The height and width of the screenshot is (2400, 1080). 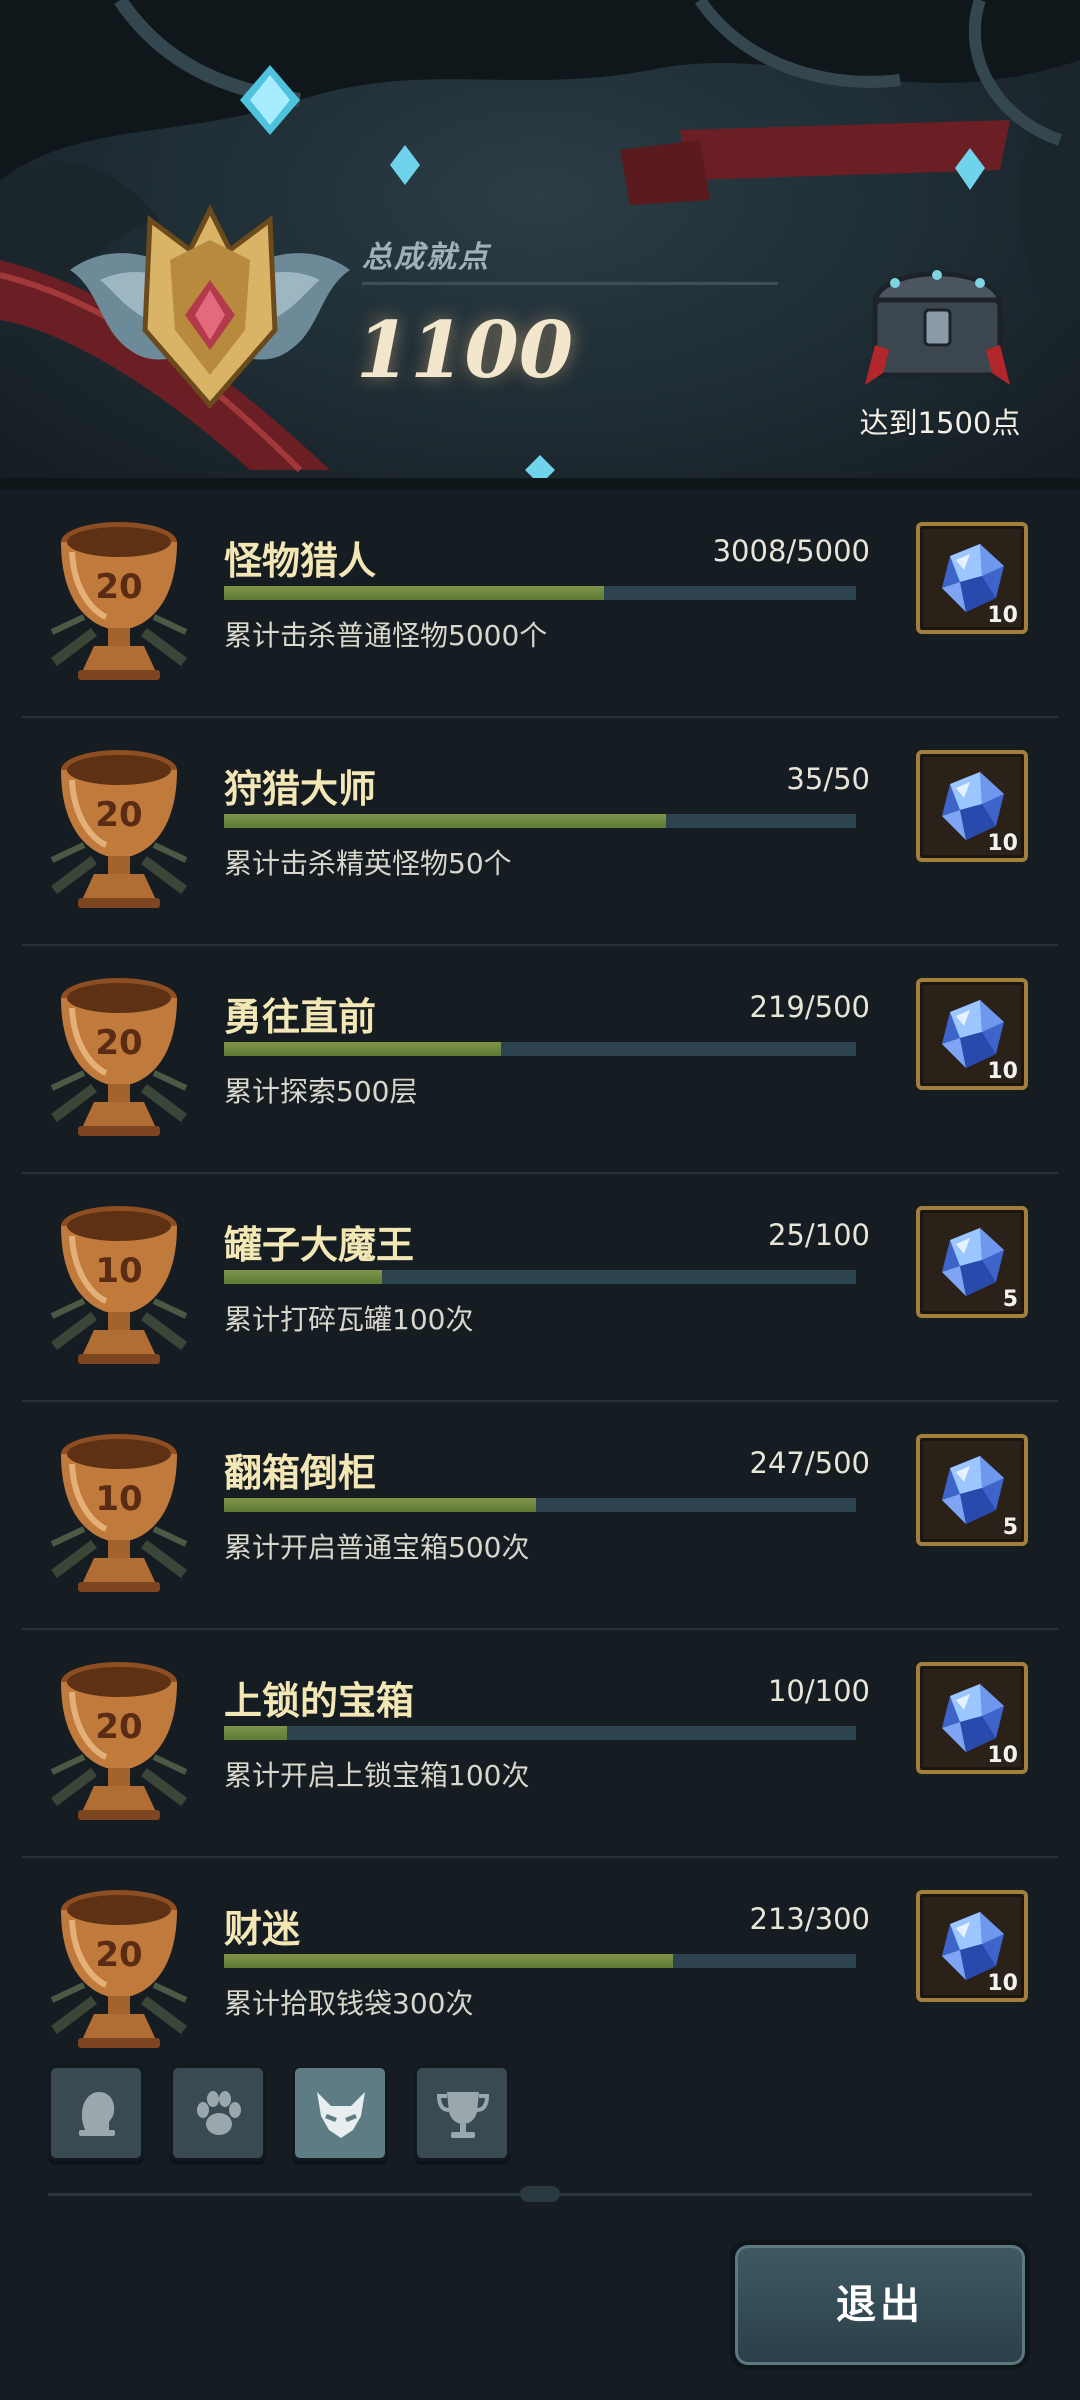 What do you see at coordinates (319, 1245) in the screenshot?
I see `achievement-title: 罐子大魔王` at bounding box center [319, 1245].